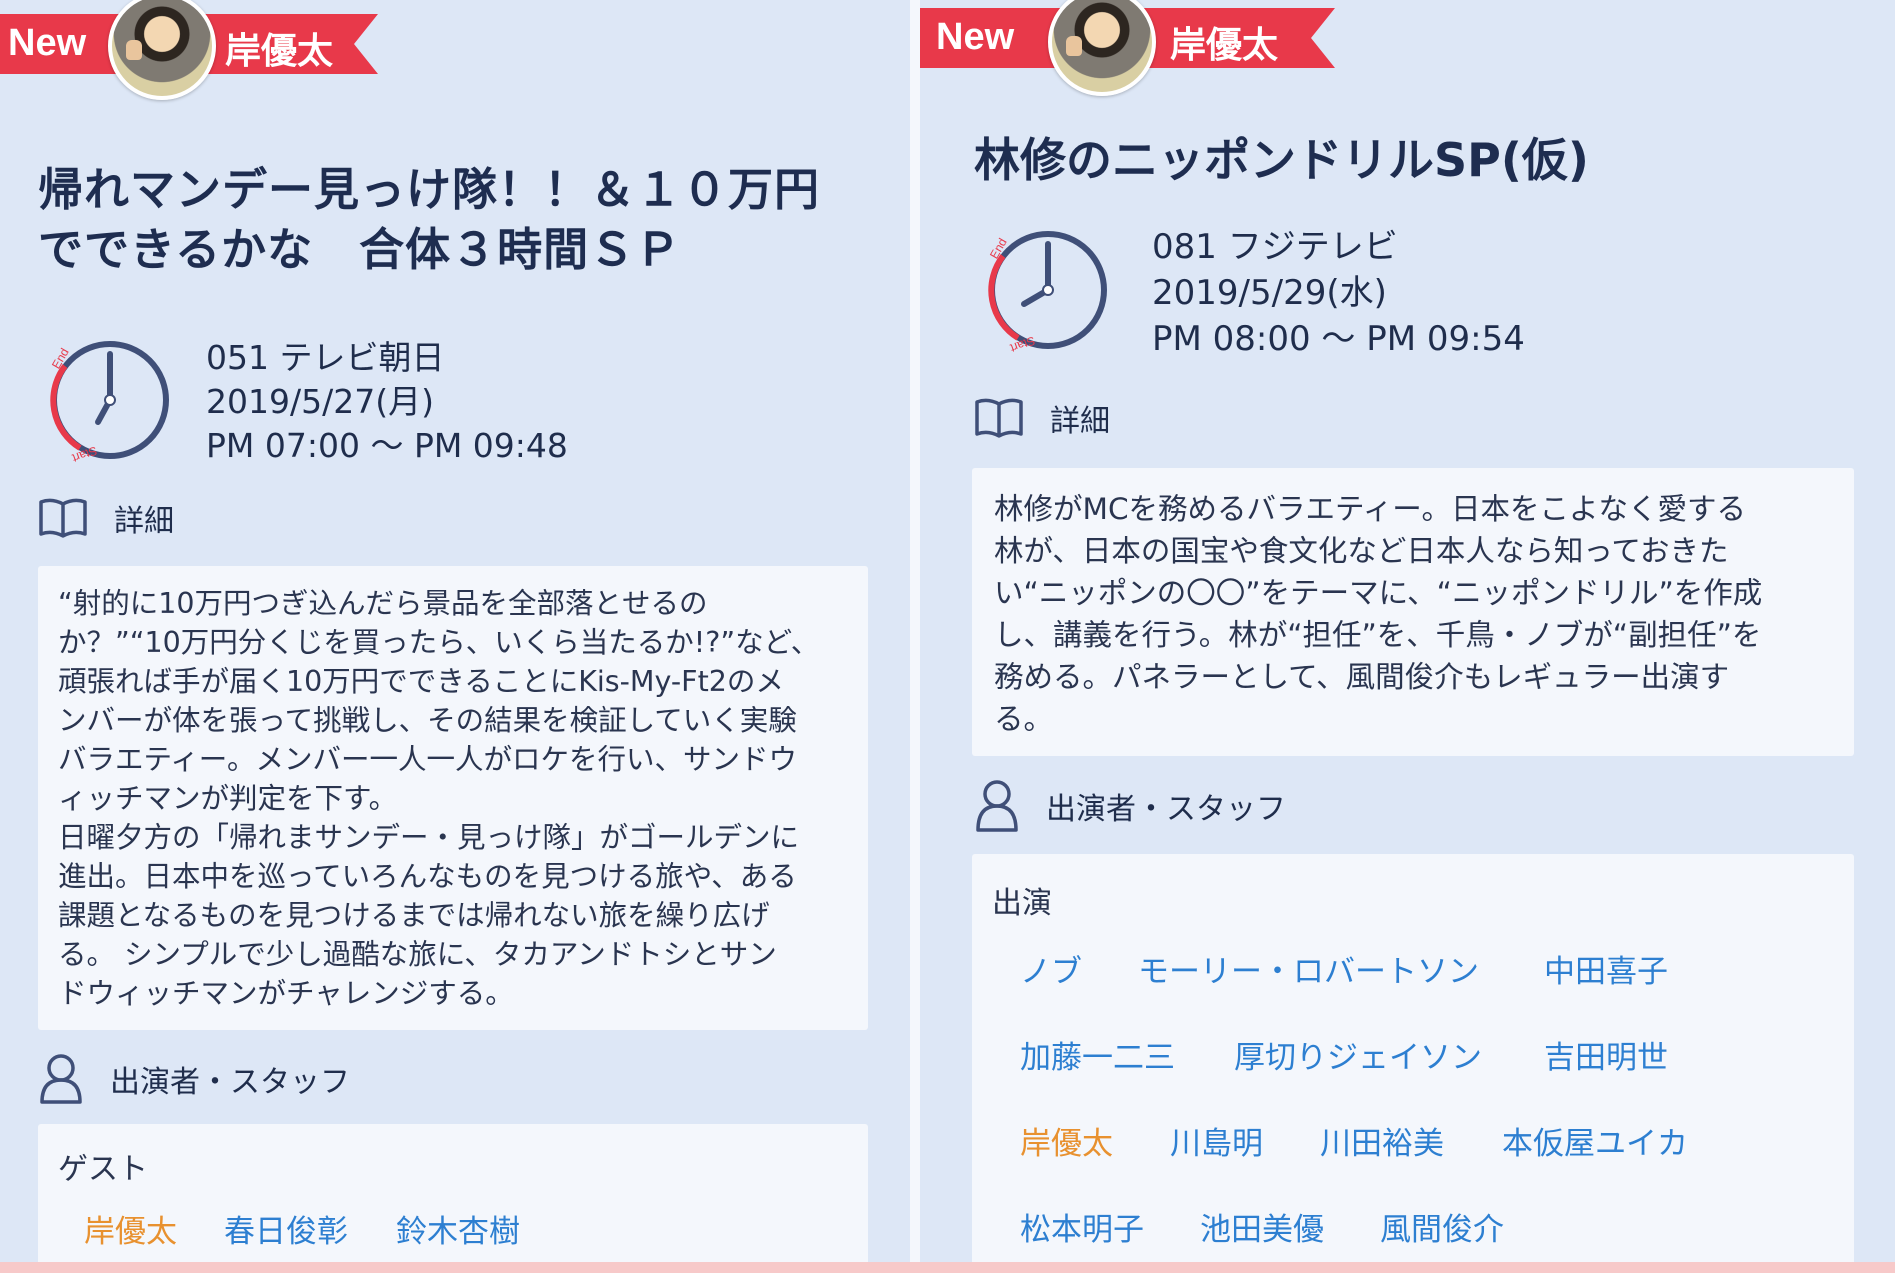 The width and height of the screenshot is (1895, 1273). I want to click on cast-member-link: 風間俊介, so click(1442, 1226).